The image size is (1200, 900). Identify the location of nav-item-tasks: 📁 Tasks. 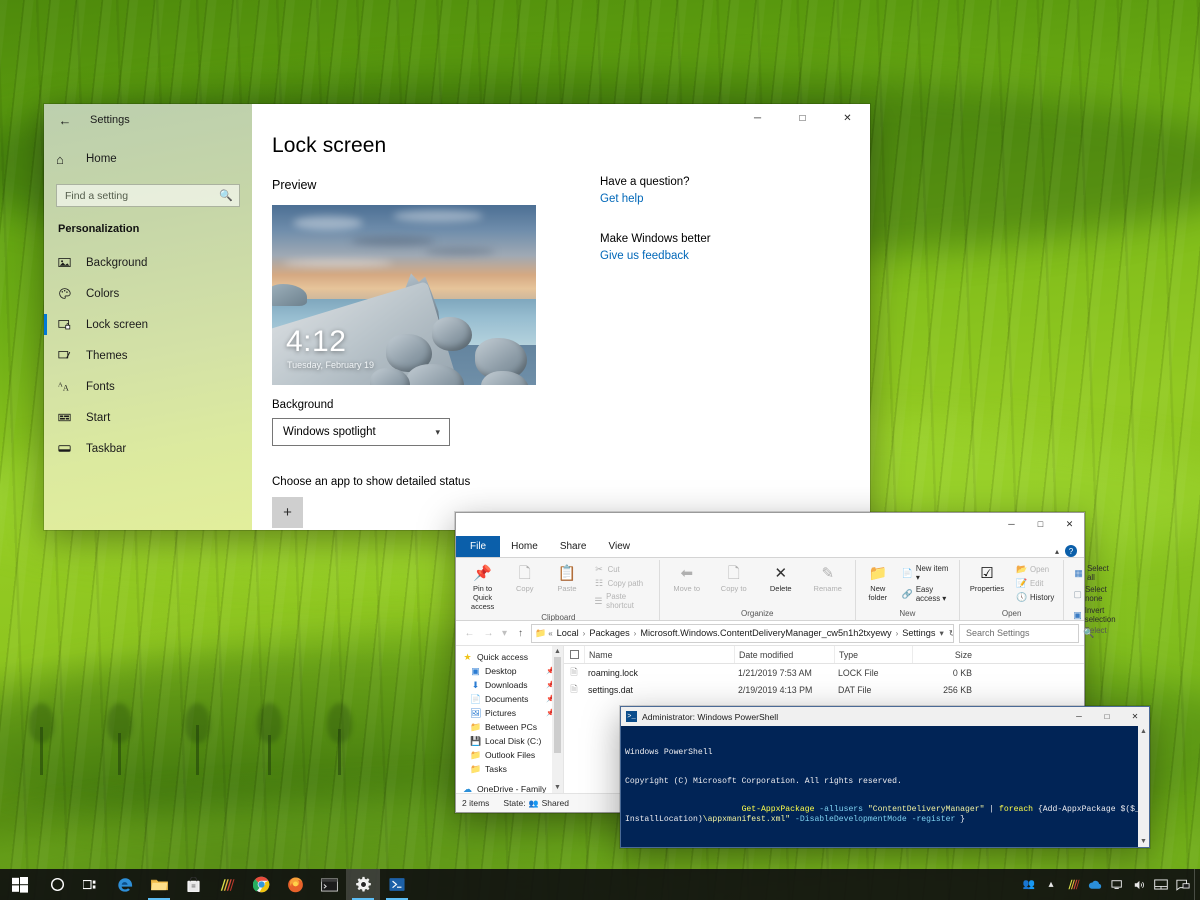
(509, 769).